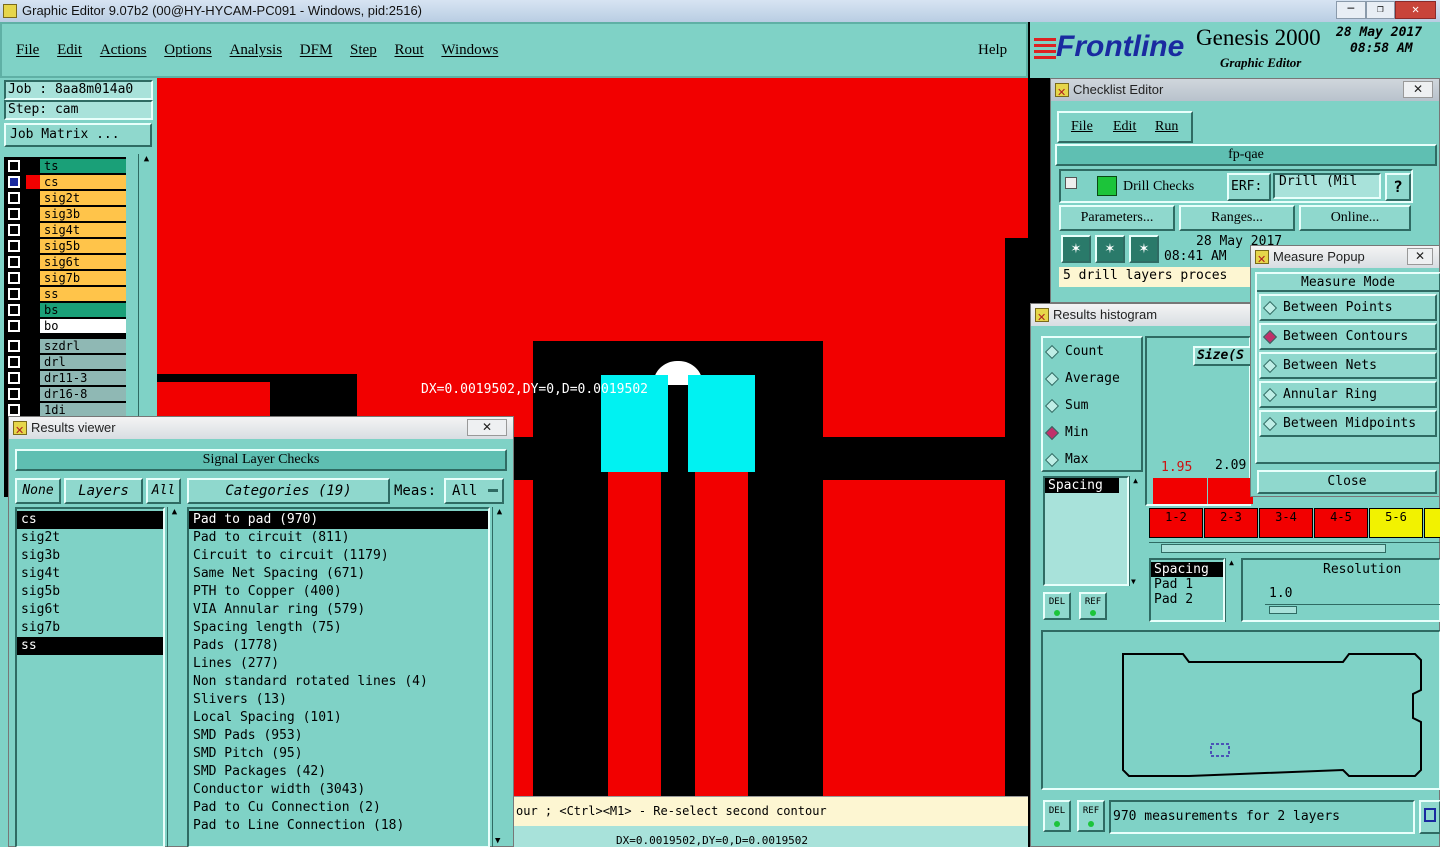 This screenshot has width=1440, height=847. What do you see at coordinates (90, 610) in the screenshot?
I see `result-layer-item: sig6t` at bounding box center [90, 610].